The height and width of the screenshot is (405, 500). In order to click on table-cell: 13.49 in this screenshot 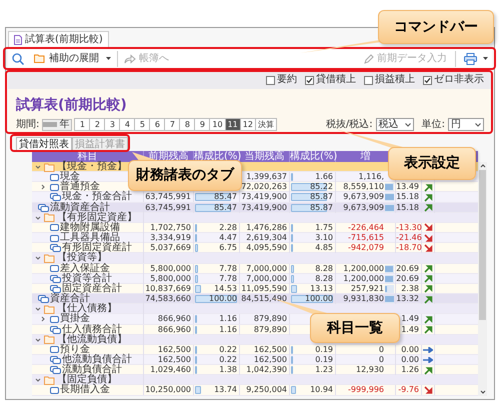, I will do `click(407, 187)`.